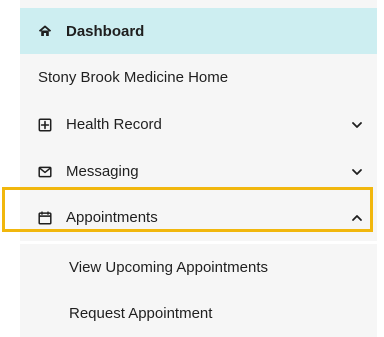  Describe the element at coordinates (198, 217) in the screenshot. I see `sidebar-item-appointments: Appointments` at that location.